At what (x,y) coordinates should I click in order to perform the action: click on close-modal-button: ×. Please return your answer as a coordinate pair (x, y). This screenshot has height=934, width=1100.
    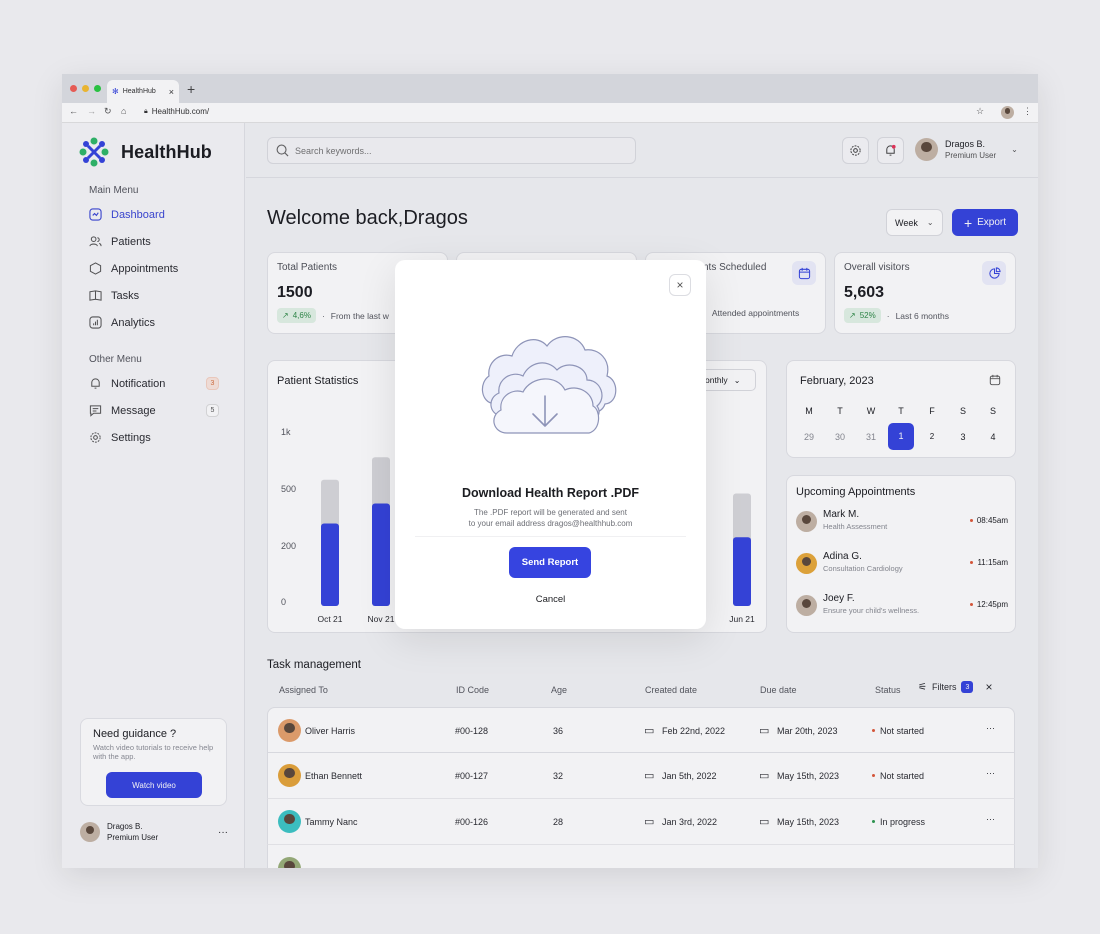
    Looking at the image, I should click on (680, 285).